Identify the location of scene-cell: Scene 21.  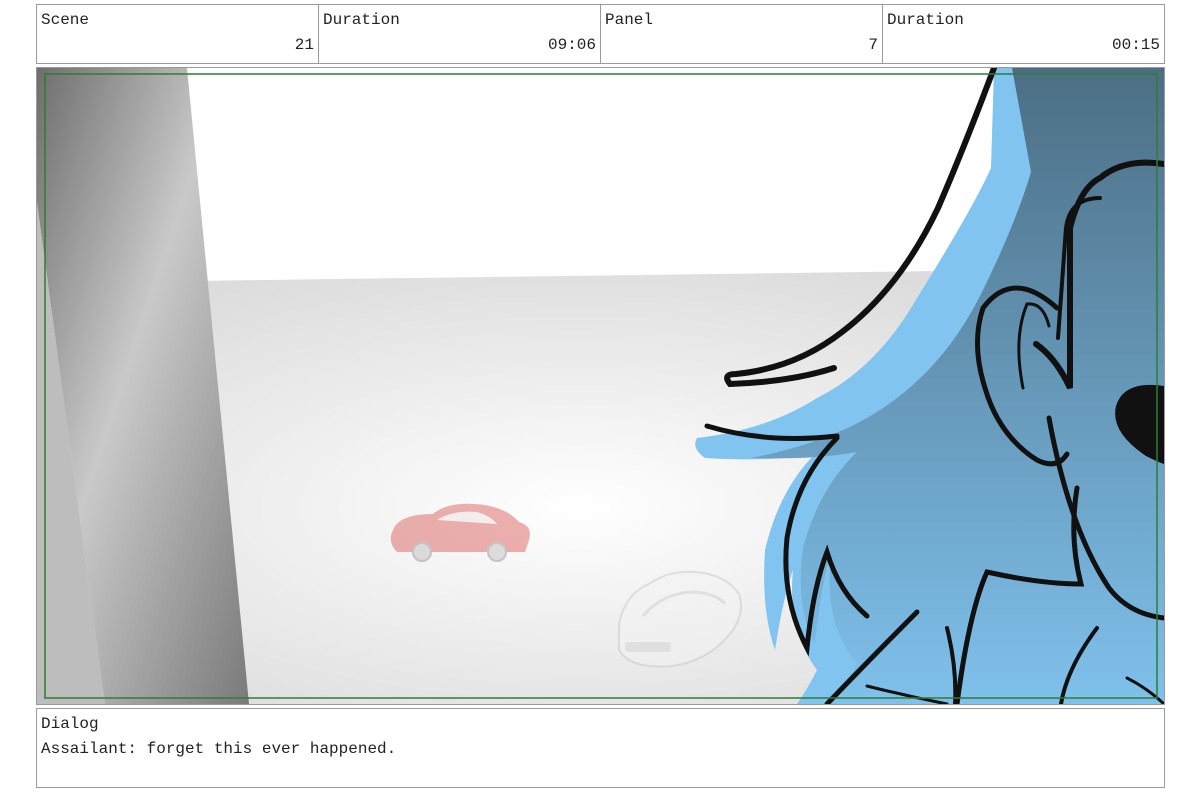
(178, 34).